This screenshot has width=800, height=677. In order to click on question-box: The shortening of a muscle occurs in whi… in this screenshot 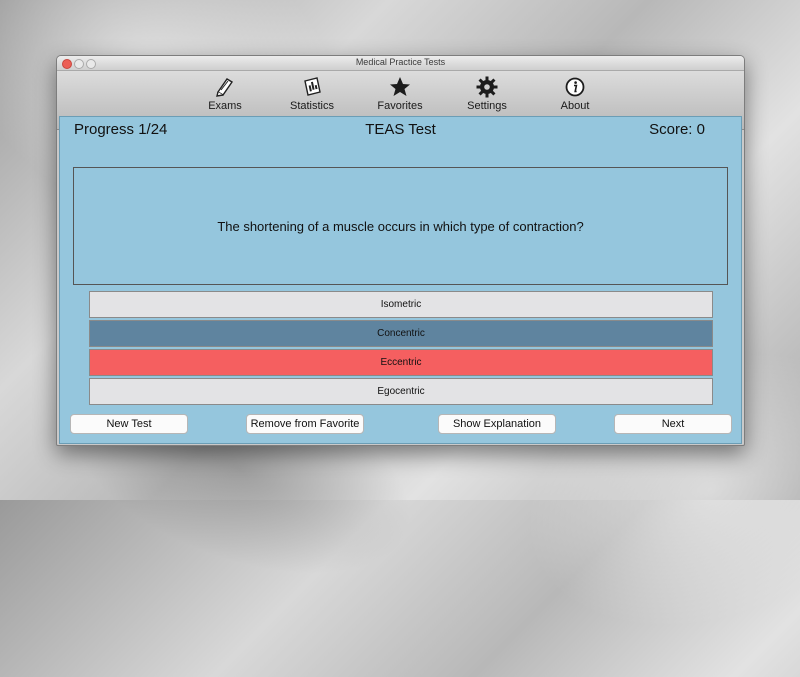, I will do `click(400, 226)`.